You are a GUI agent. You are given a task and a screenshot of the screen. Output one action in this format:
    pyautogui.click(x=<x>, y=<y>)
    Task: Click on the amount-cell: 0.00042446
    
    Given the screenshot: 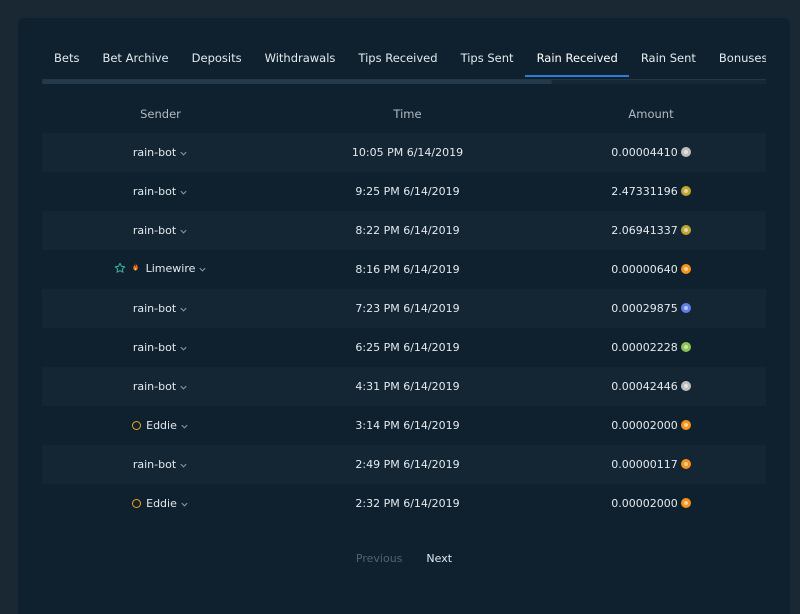 What is the action you would take?
    pyautogui.click(x=651, y=386)
    